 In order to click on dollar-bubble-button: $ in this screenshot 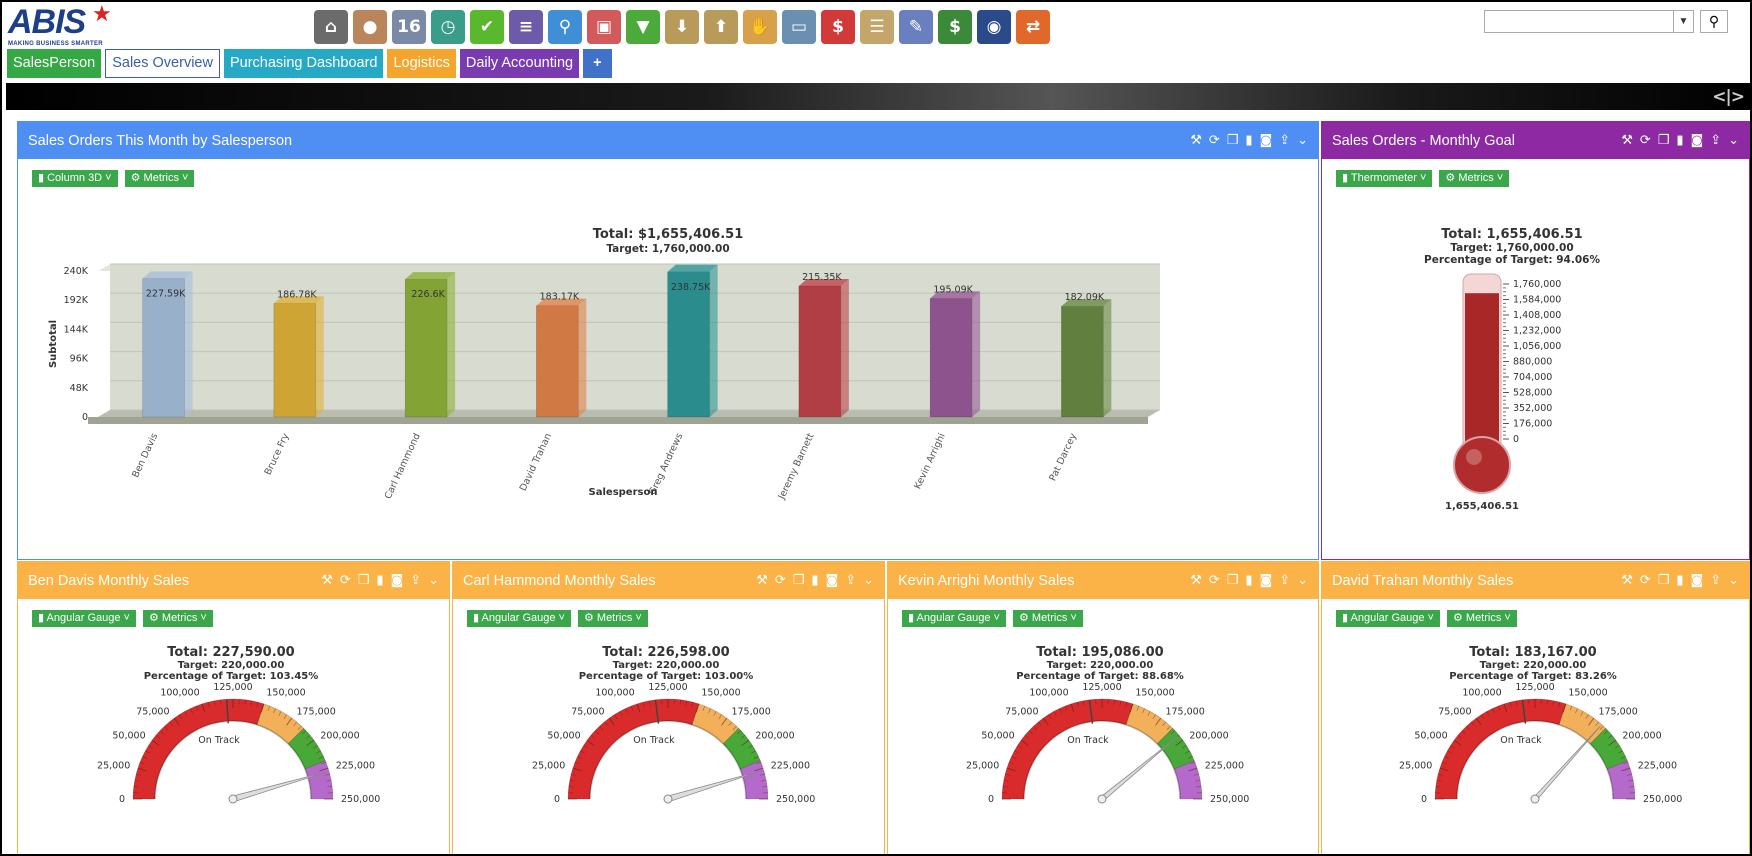, I will do `click(838, 27)`.